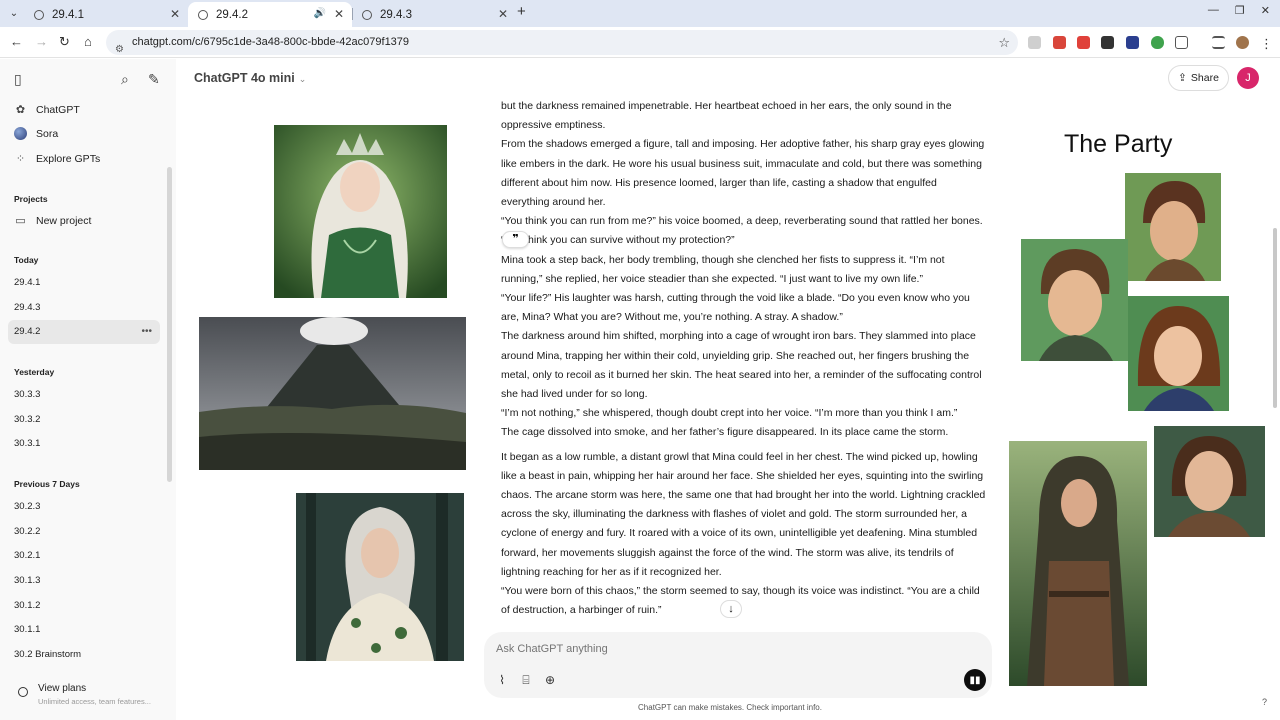 The image size is (1280, 720). I want to click on chat-item: 30.3.2, so click(84, 420).